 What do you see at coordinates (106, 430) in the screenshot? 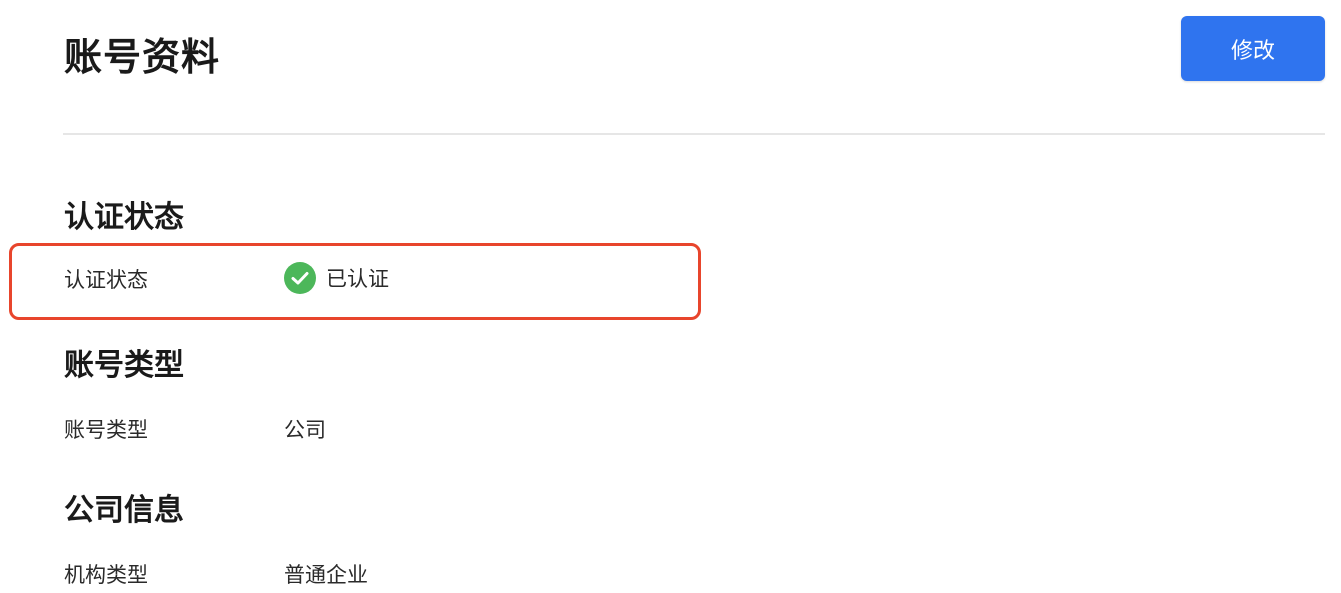
I see `account-type-label: 账号类型` at bounding box center [106, 430].